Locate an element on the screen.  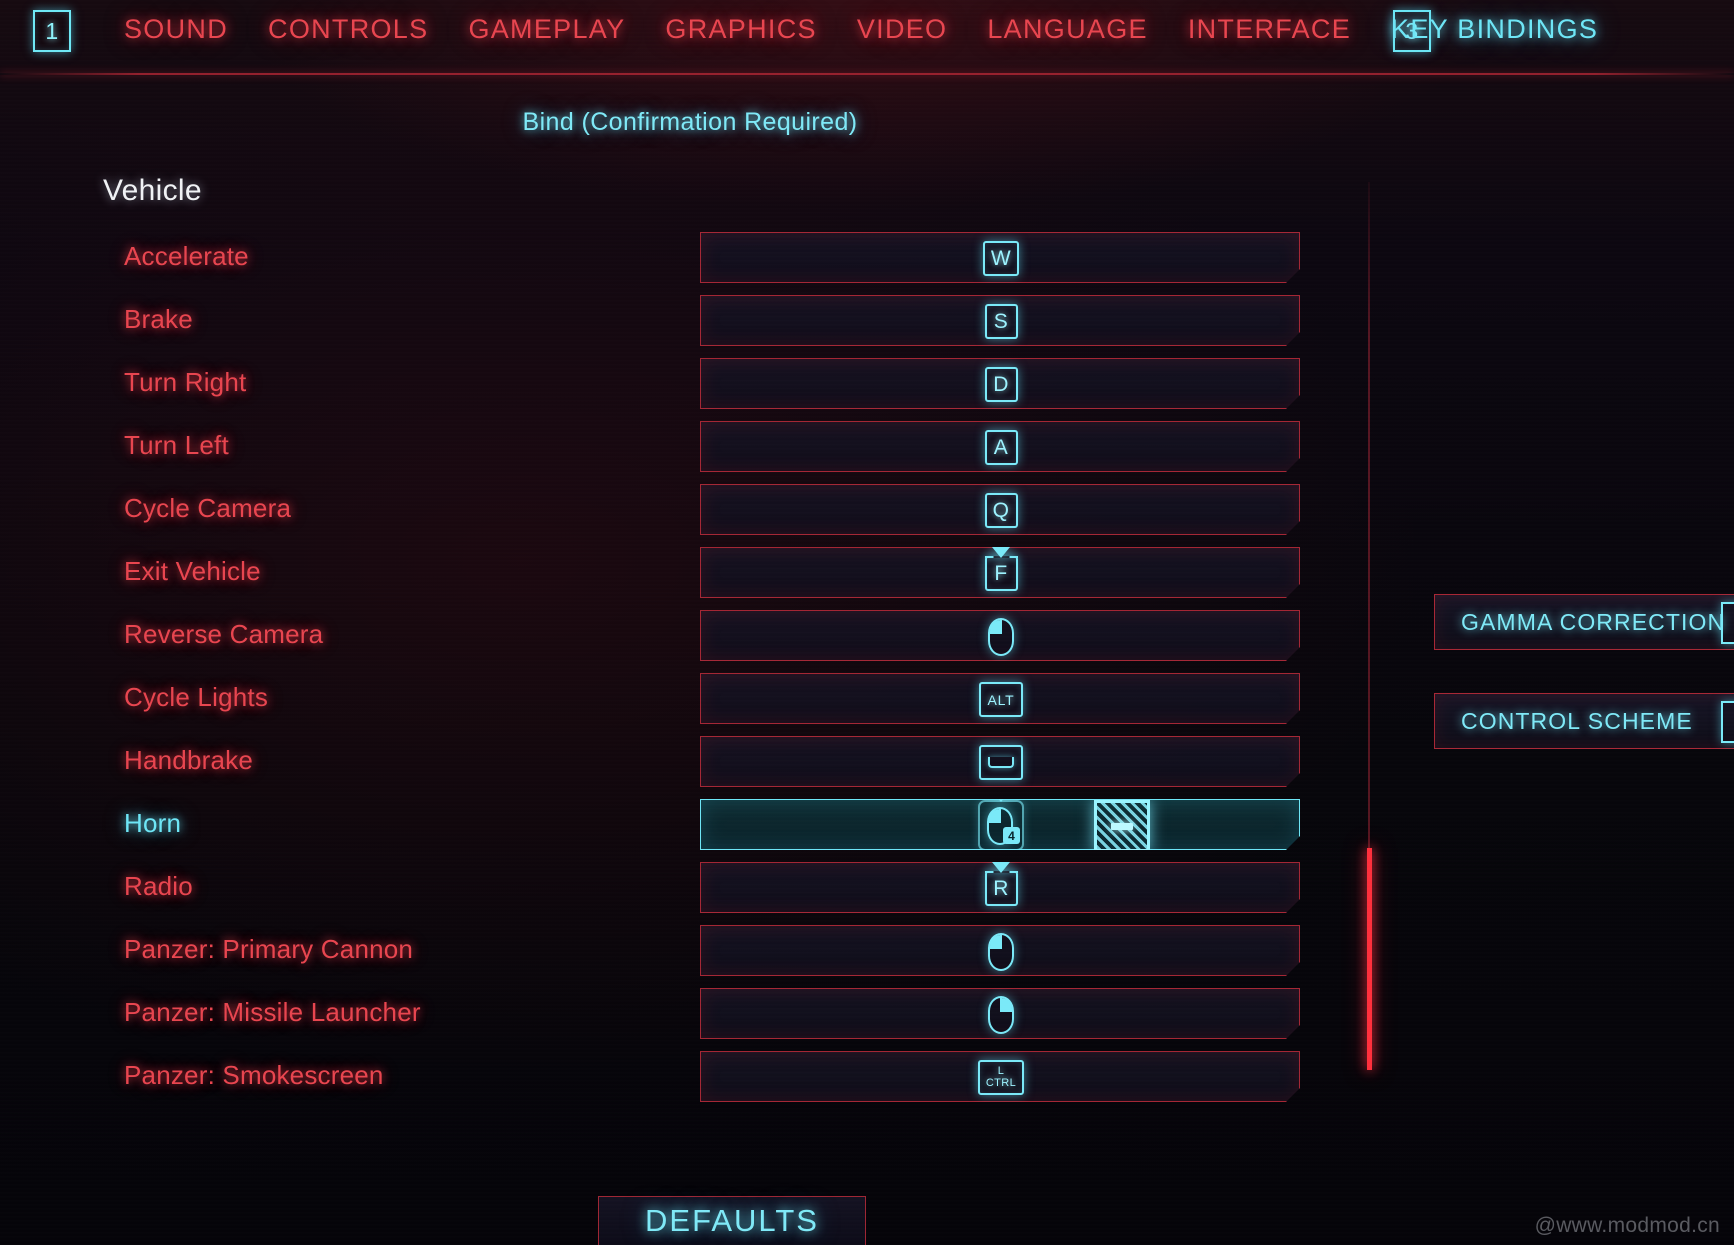
defaults-button: DEFAULTS is located at coordinates (732, 1220).